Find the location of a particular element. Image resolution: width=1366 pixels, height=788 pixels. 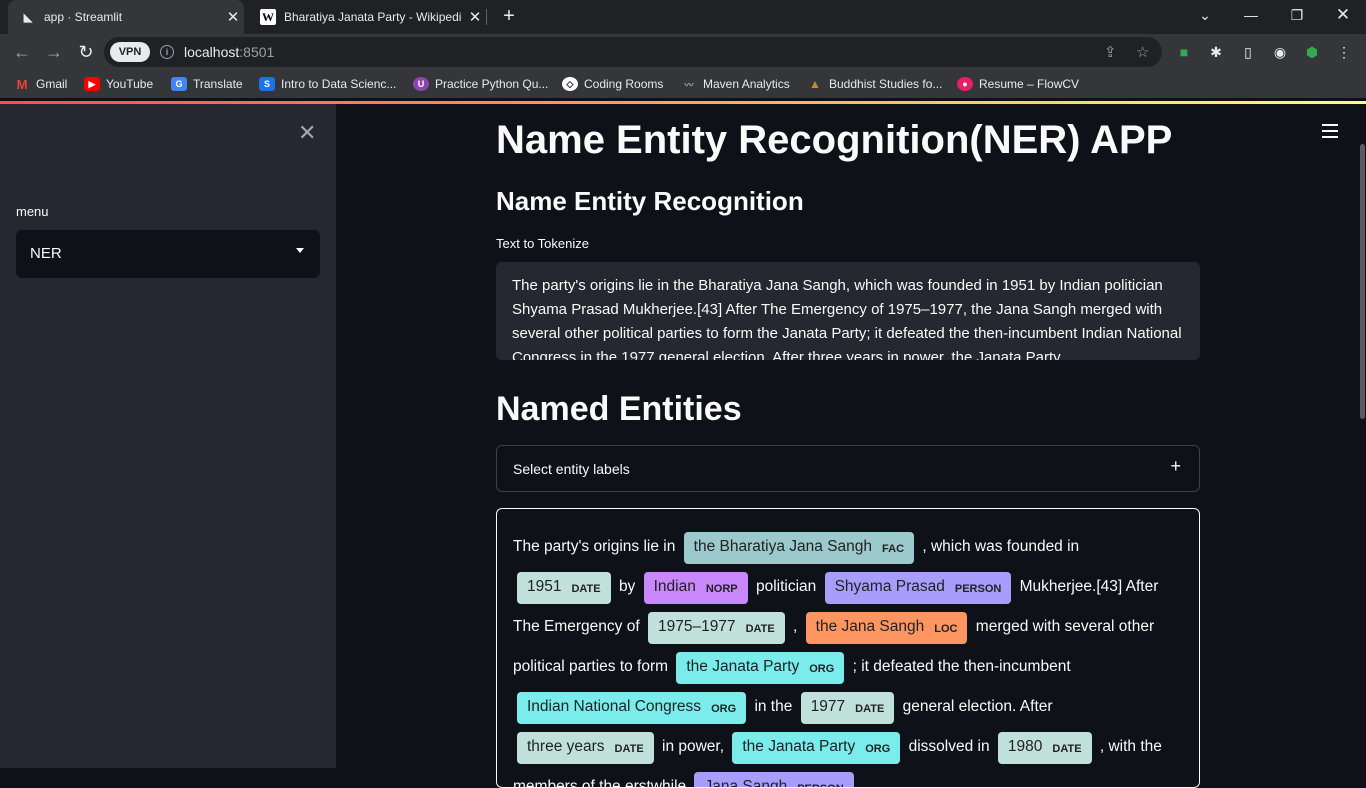

maven-icon: 〰 is located at coordinates (689, 84).